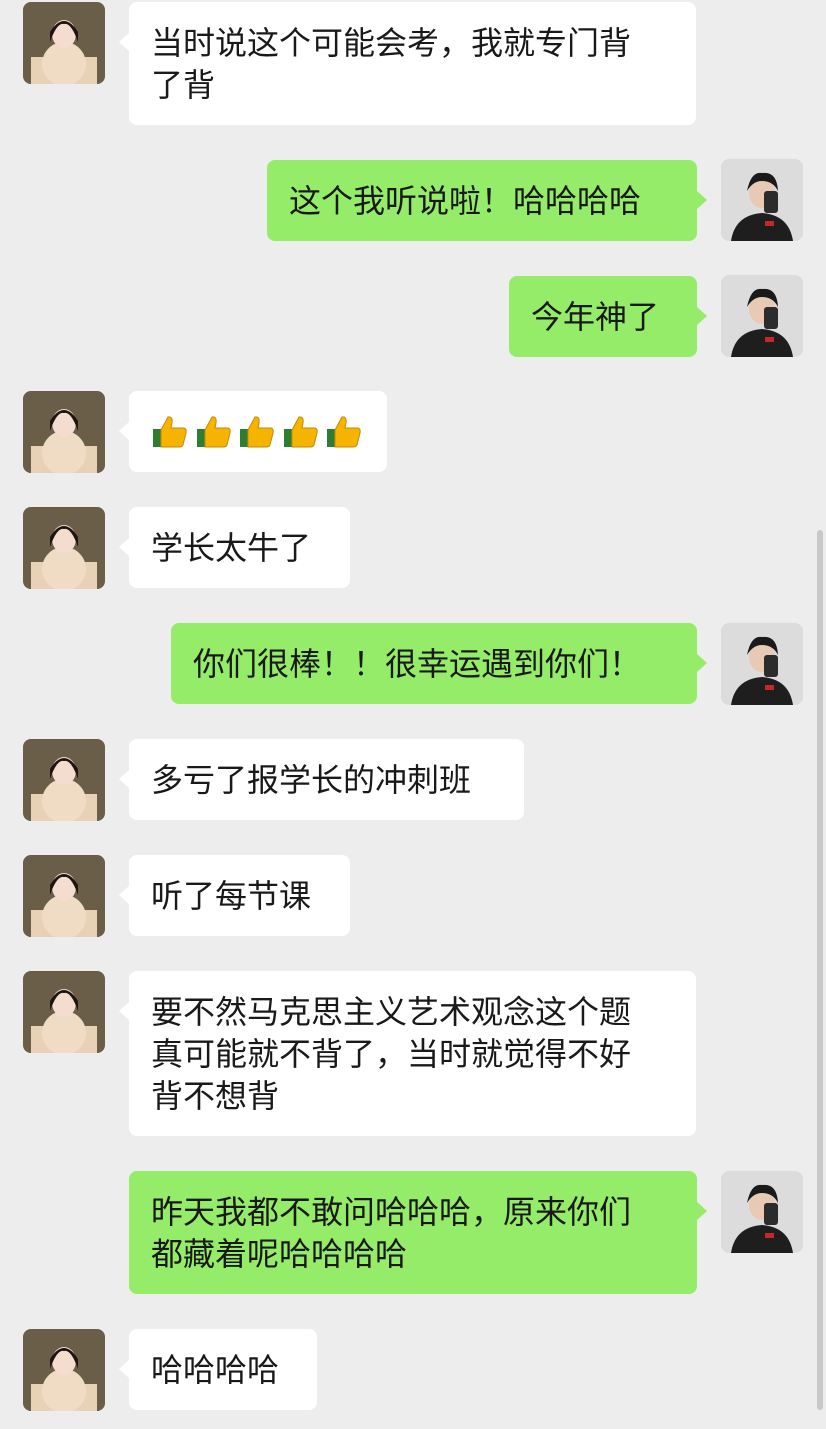 This screenshot has height=1429, width=826. I want to click on message-text: 听了每节课, so click(231, 895).